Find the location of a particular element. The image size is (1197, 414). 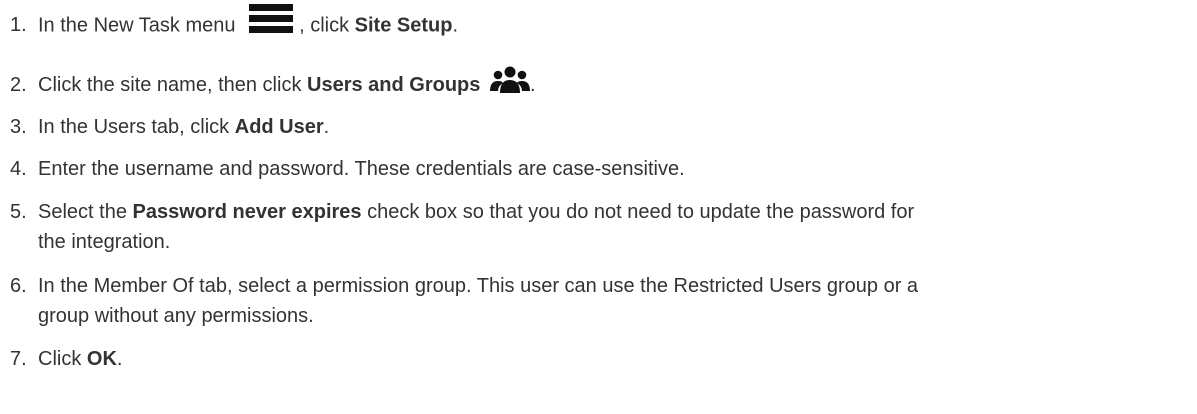

step-number: 5. is located at coordinates (18, 212).